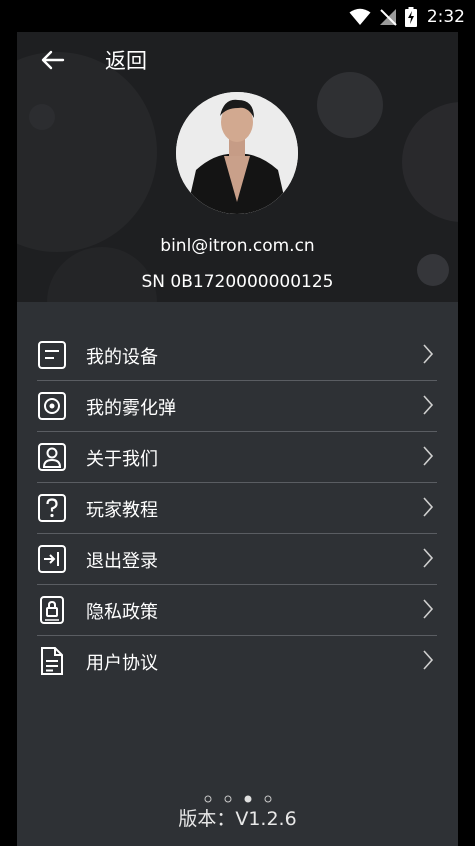 This screenshot has height=846, width=475. What do you see at coordinates (237, 406) in the screenshot?
I see `menu-item-my-atomizer: 我的雾化弹` at bounding box center [237, 406].